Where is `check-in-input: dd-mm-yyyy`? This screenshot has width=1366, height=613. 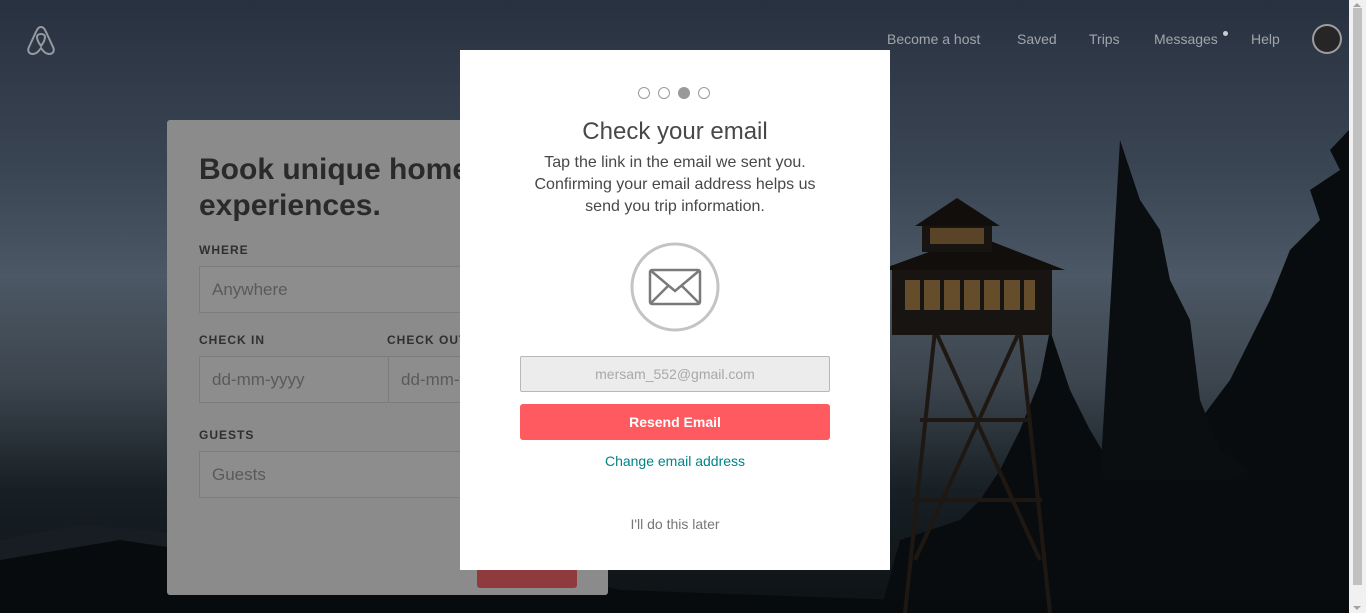 check-in-input: dd-mm-yyyy is located at coordinates (294, 379).